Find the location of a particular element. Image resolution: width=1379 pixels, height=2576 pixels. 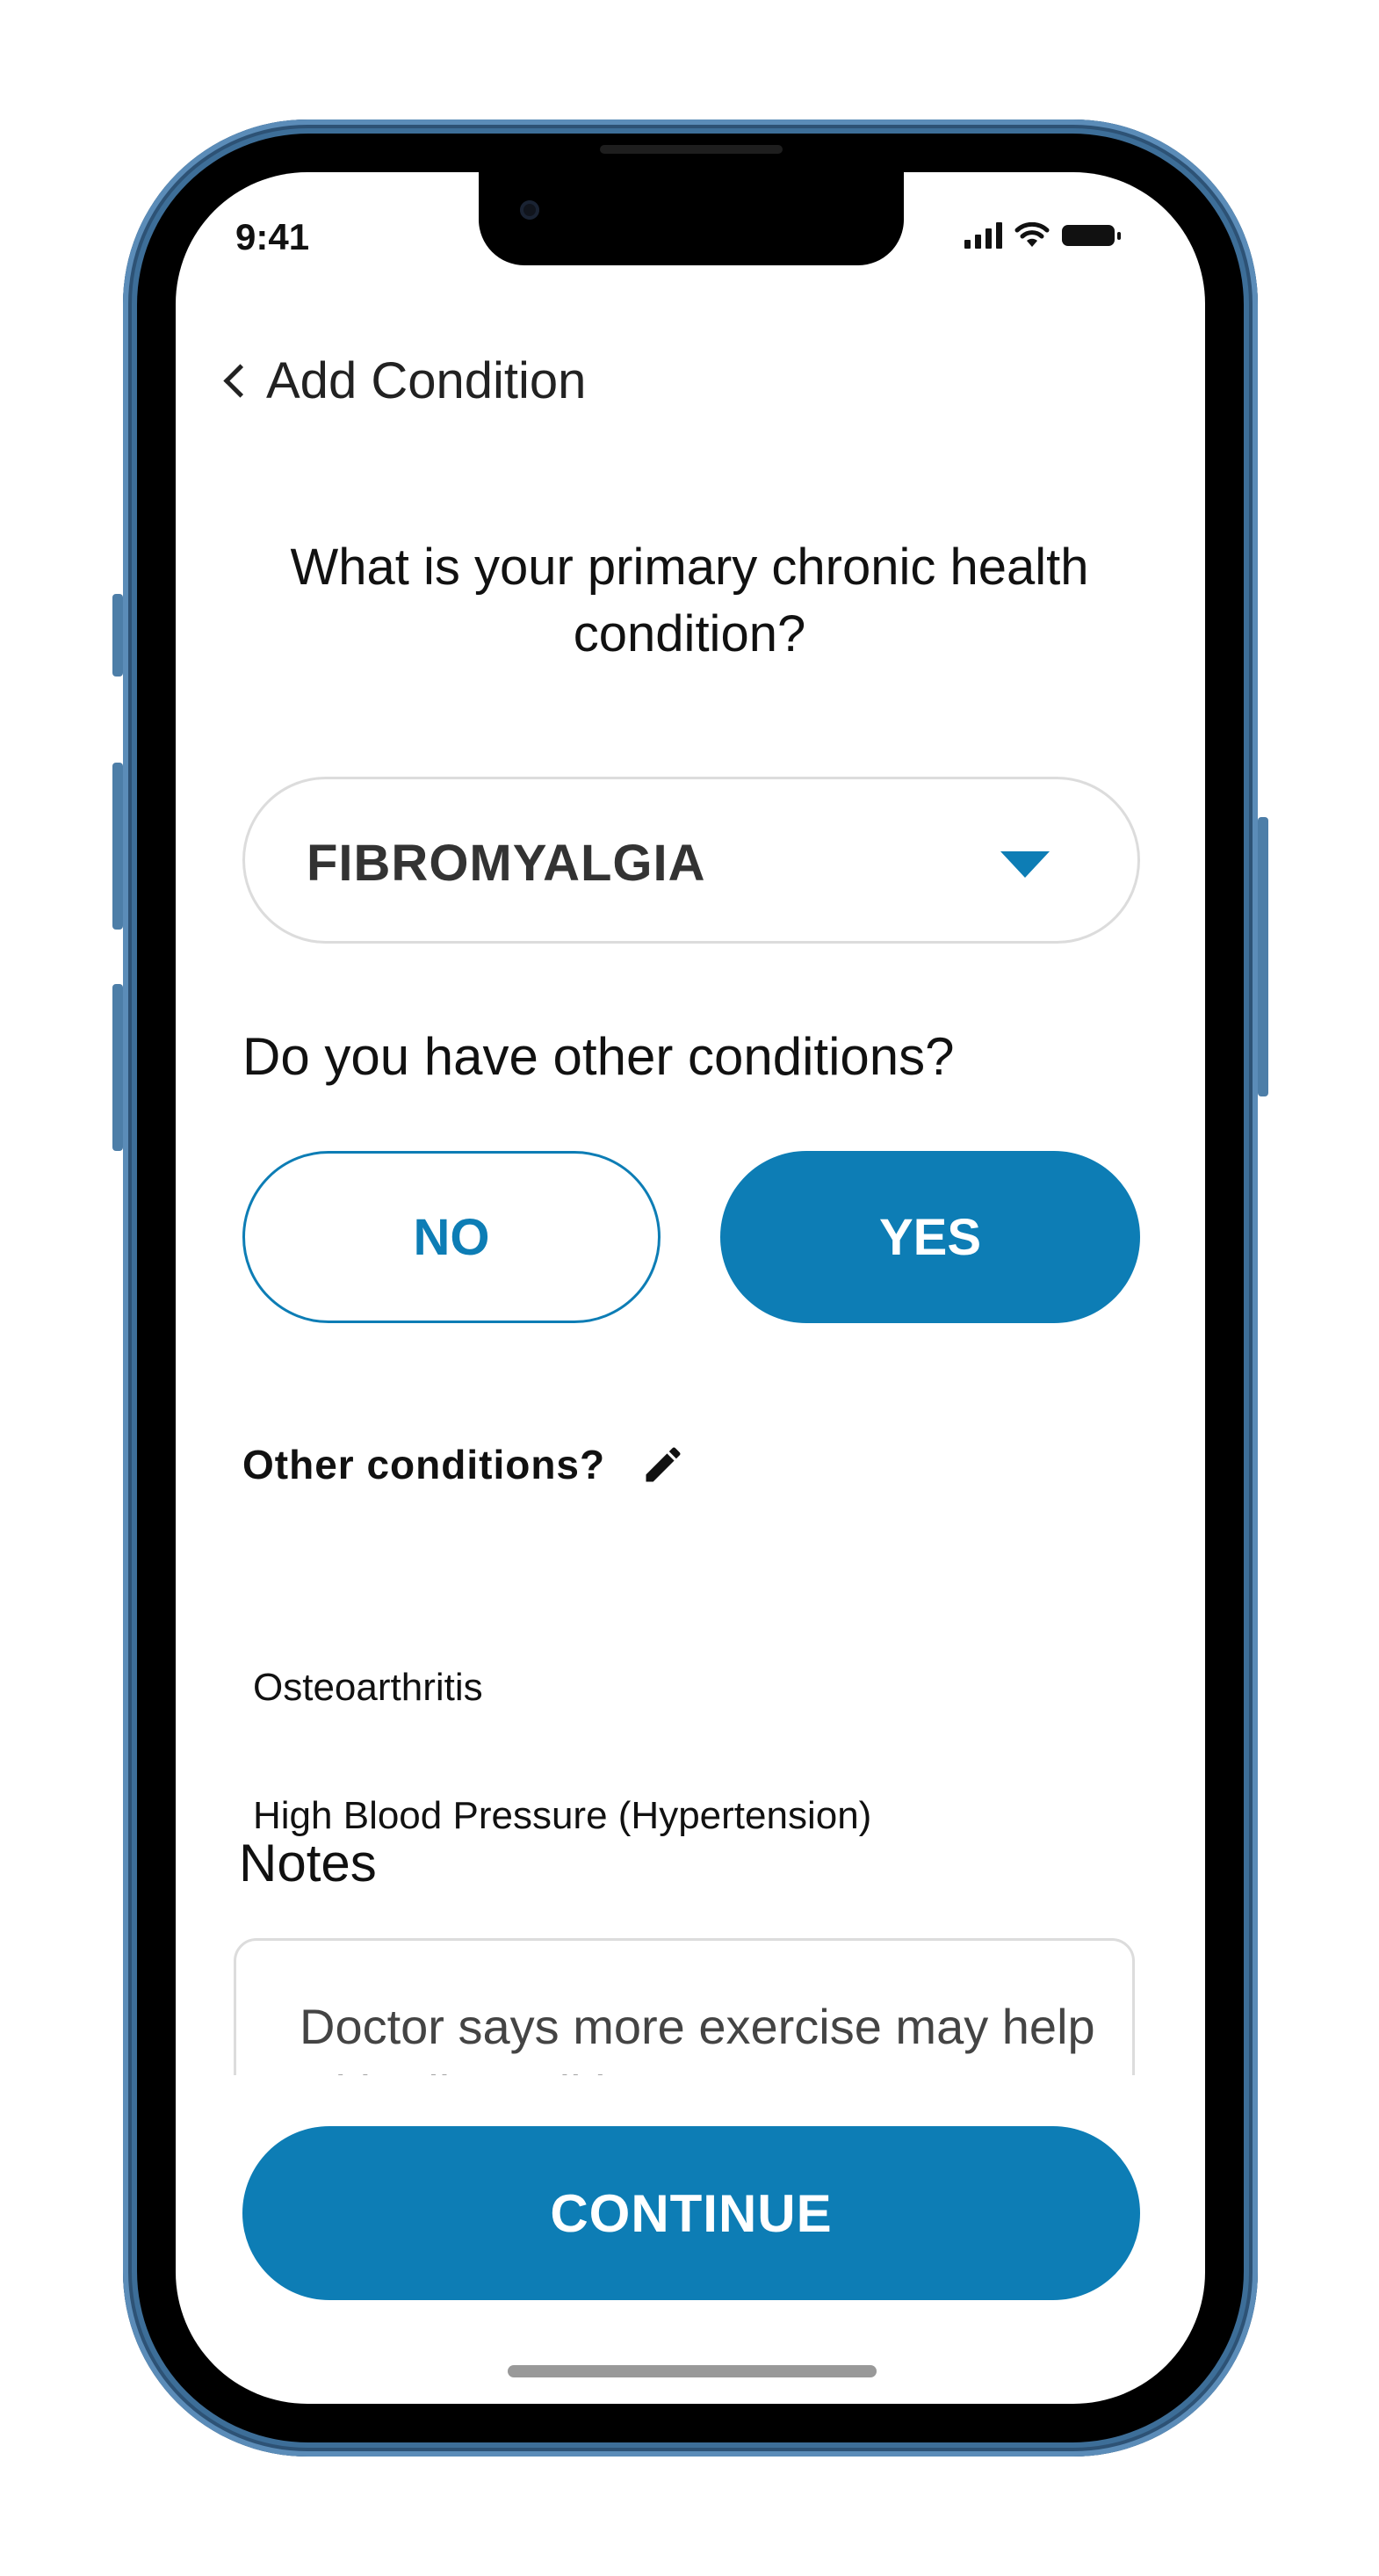

volume-down-button is located at coordinates (117, 1067).